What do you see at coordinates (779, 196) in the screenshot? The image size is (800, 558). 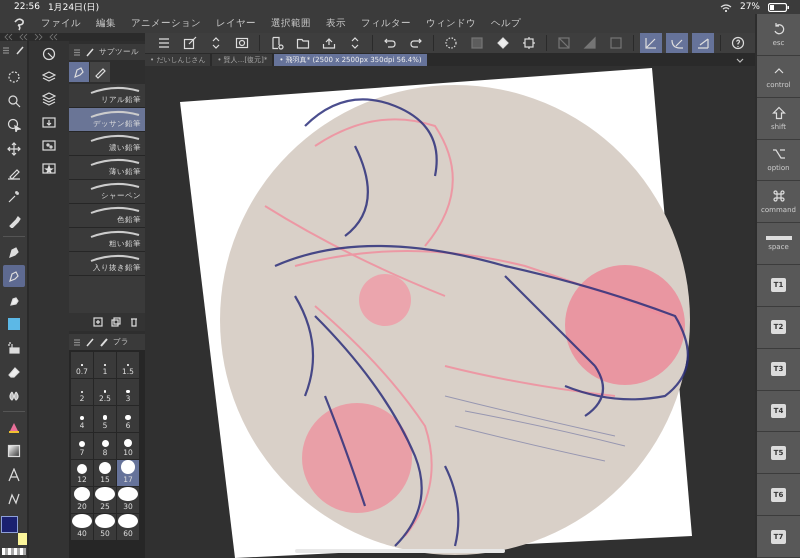 I see `command-key-icon` at bounding box center [779, 196].